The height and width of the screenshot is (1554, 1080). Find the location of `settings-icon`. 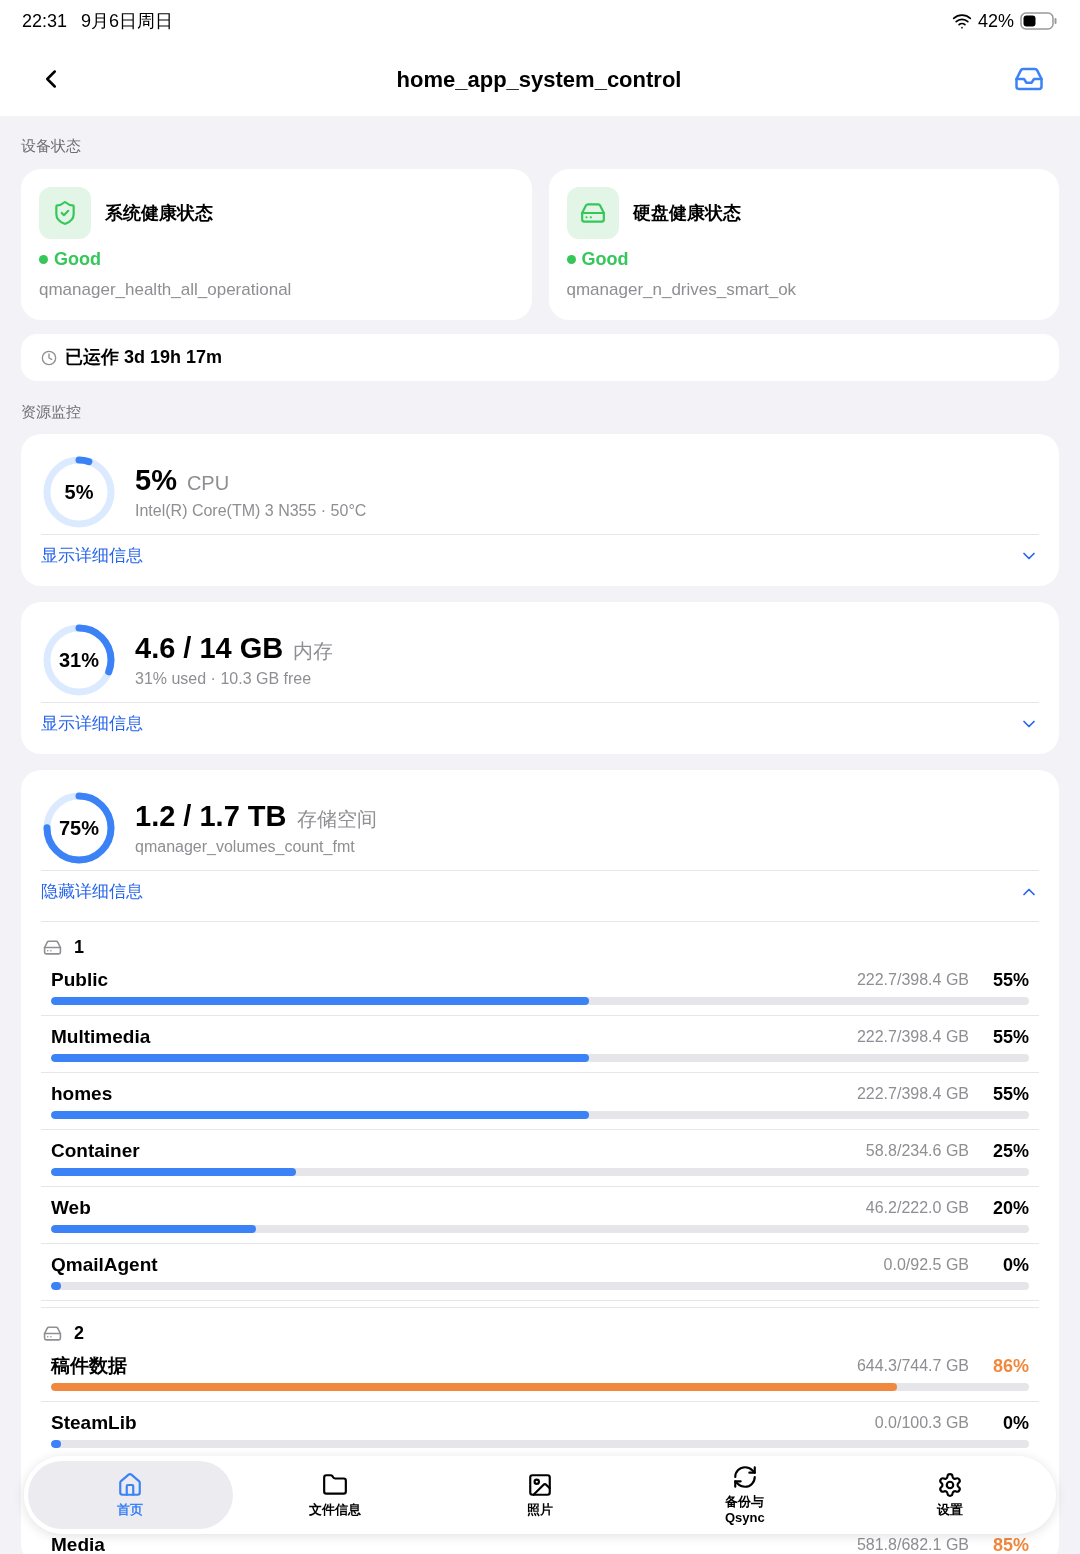

settings-icon is located at coordinates (949, 1485).